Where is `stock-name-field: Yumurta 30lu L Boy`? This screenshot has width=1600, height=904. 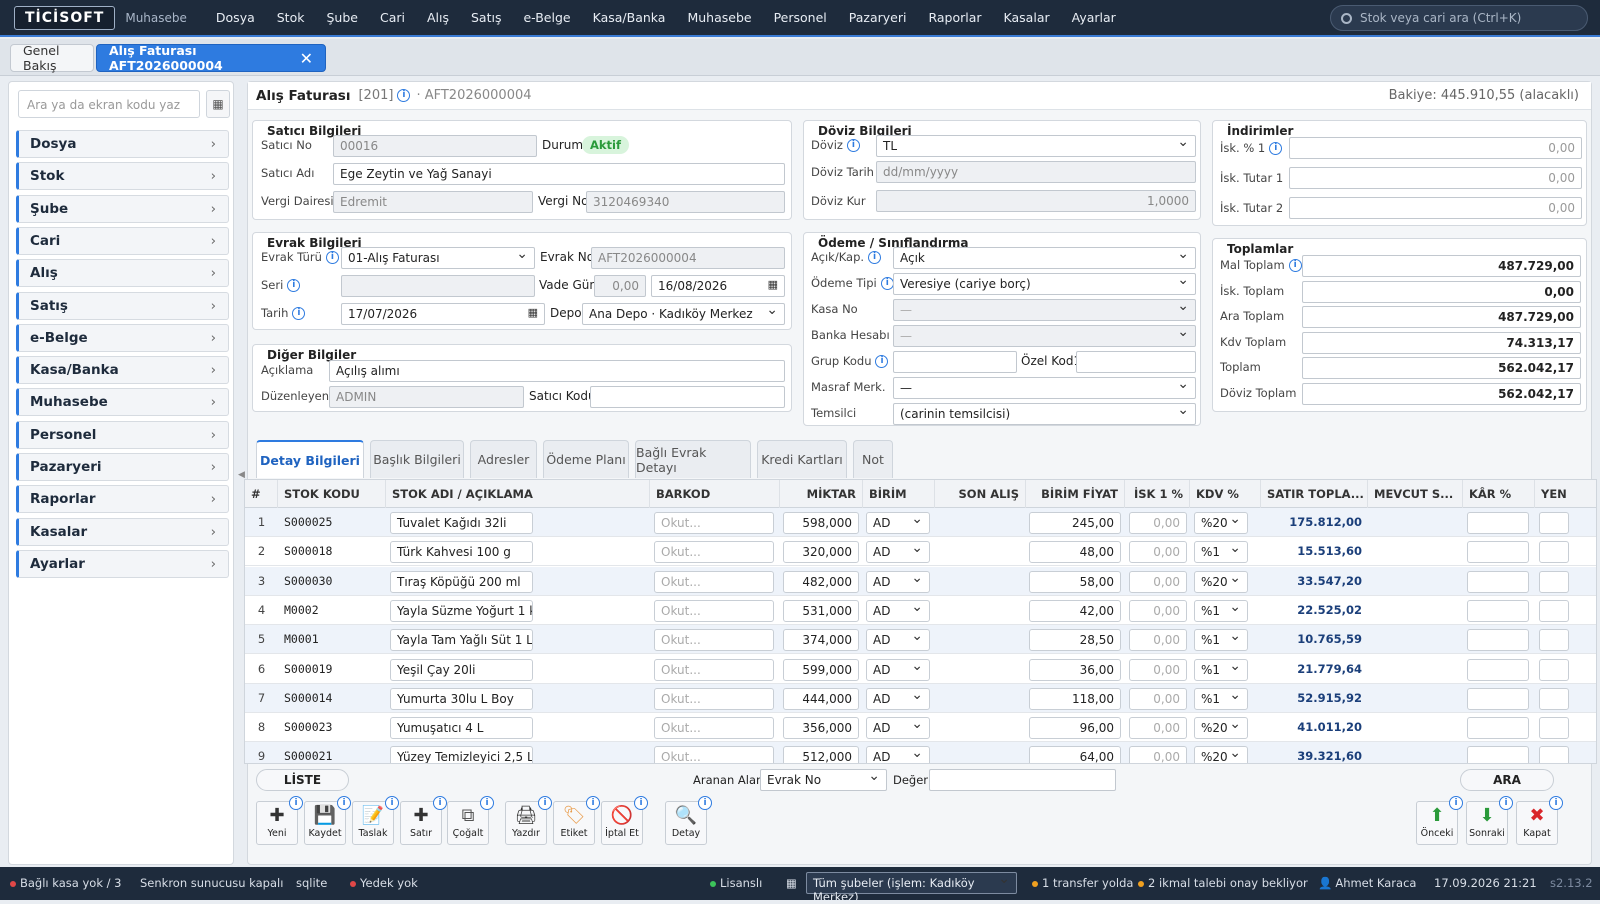
stock-name-field: Yumurta 30lu L Boy is located at coordinates (461, 698).